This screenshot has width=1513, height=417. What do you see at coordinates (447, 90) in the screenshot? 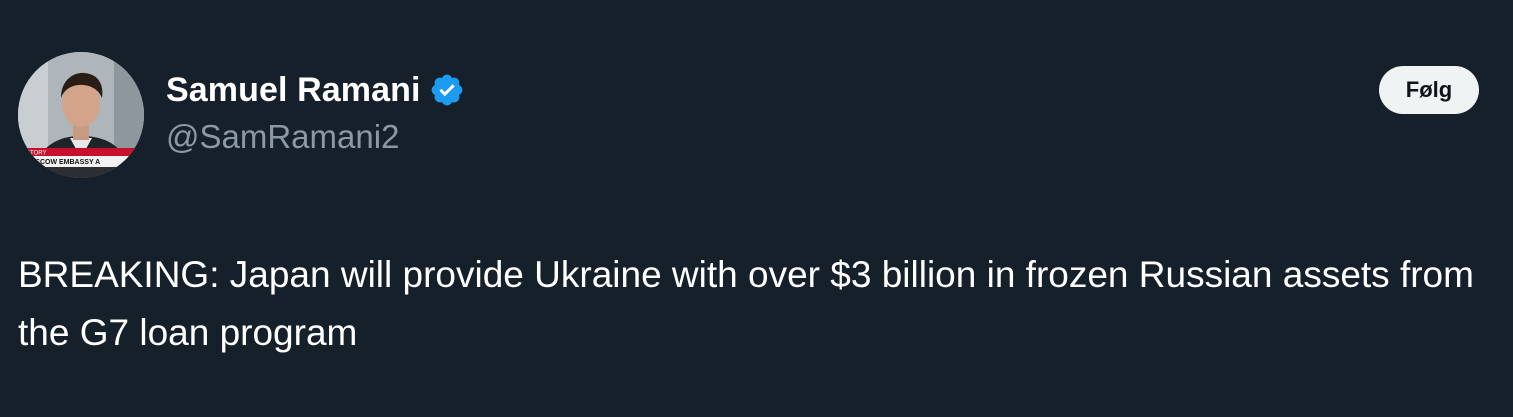
I see `verified-badge-icon` at bounding box center [447, 90].